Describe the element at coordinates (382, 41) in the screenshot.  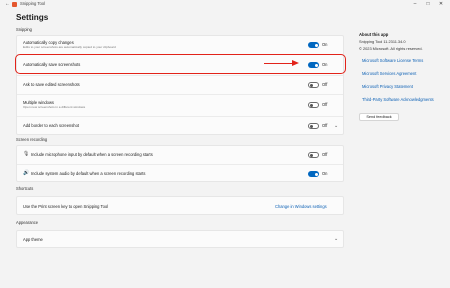
I see `app-version: Snipping Tool 11.2311.34.0` at that location.